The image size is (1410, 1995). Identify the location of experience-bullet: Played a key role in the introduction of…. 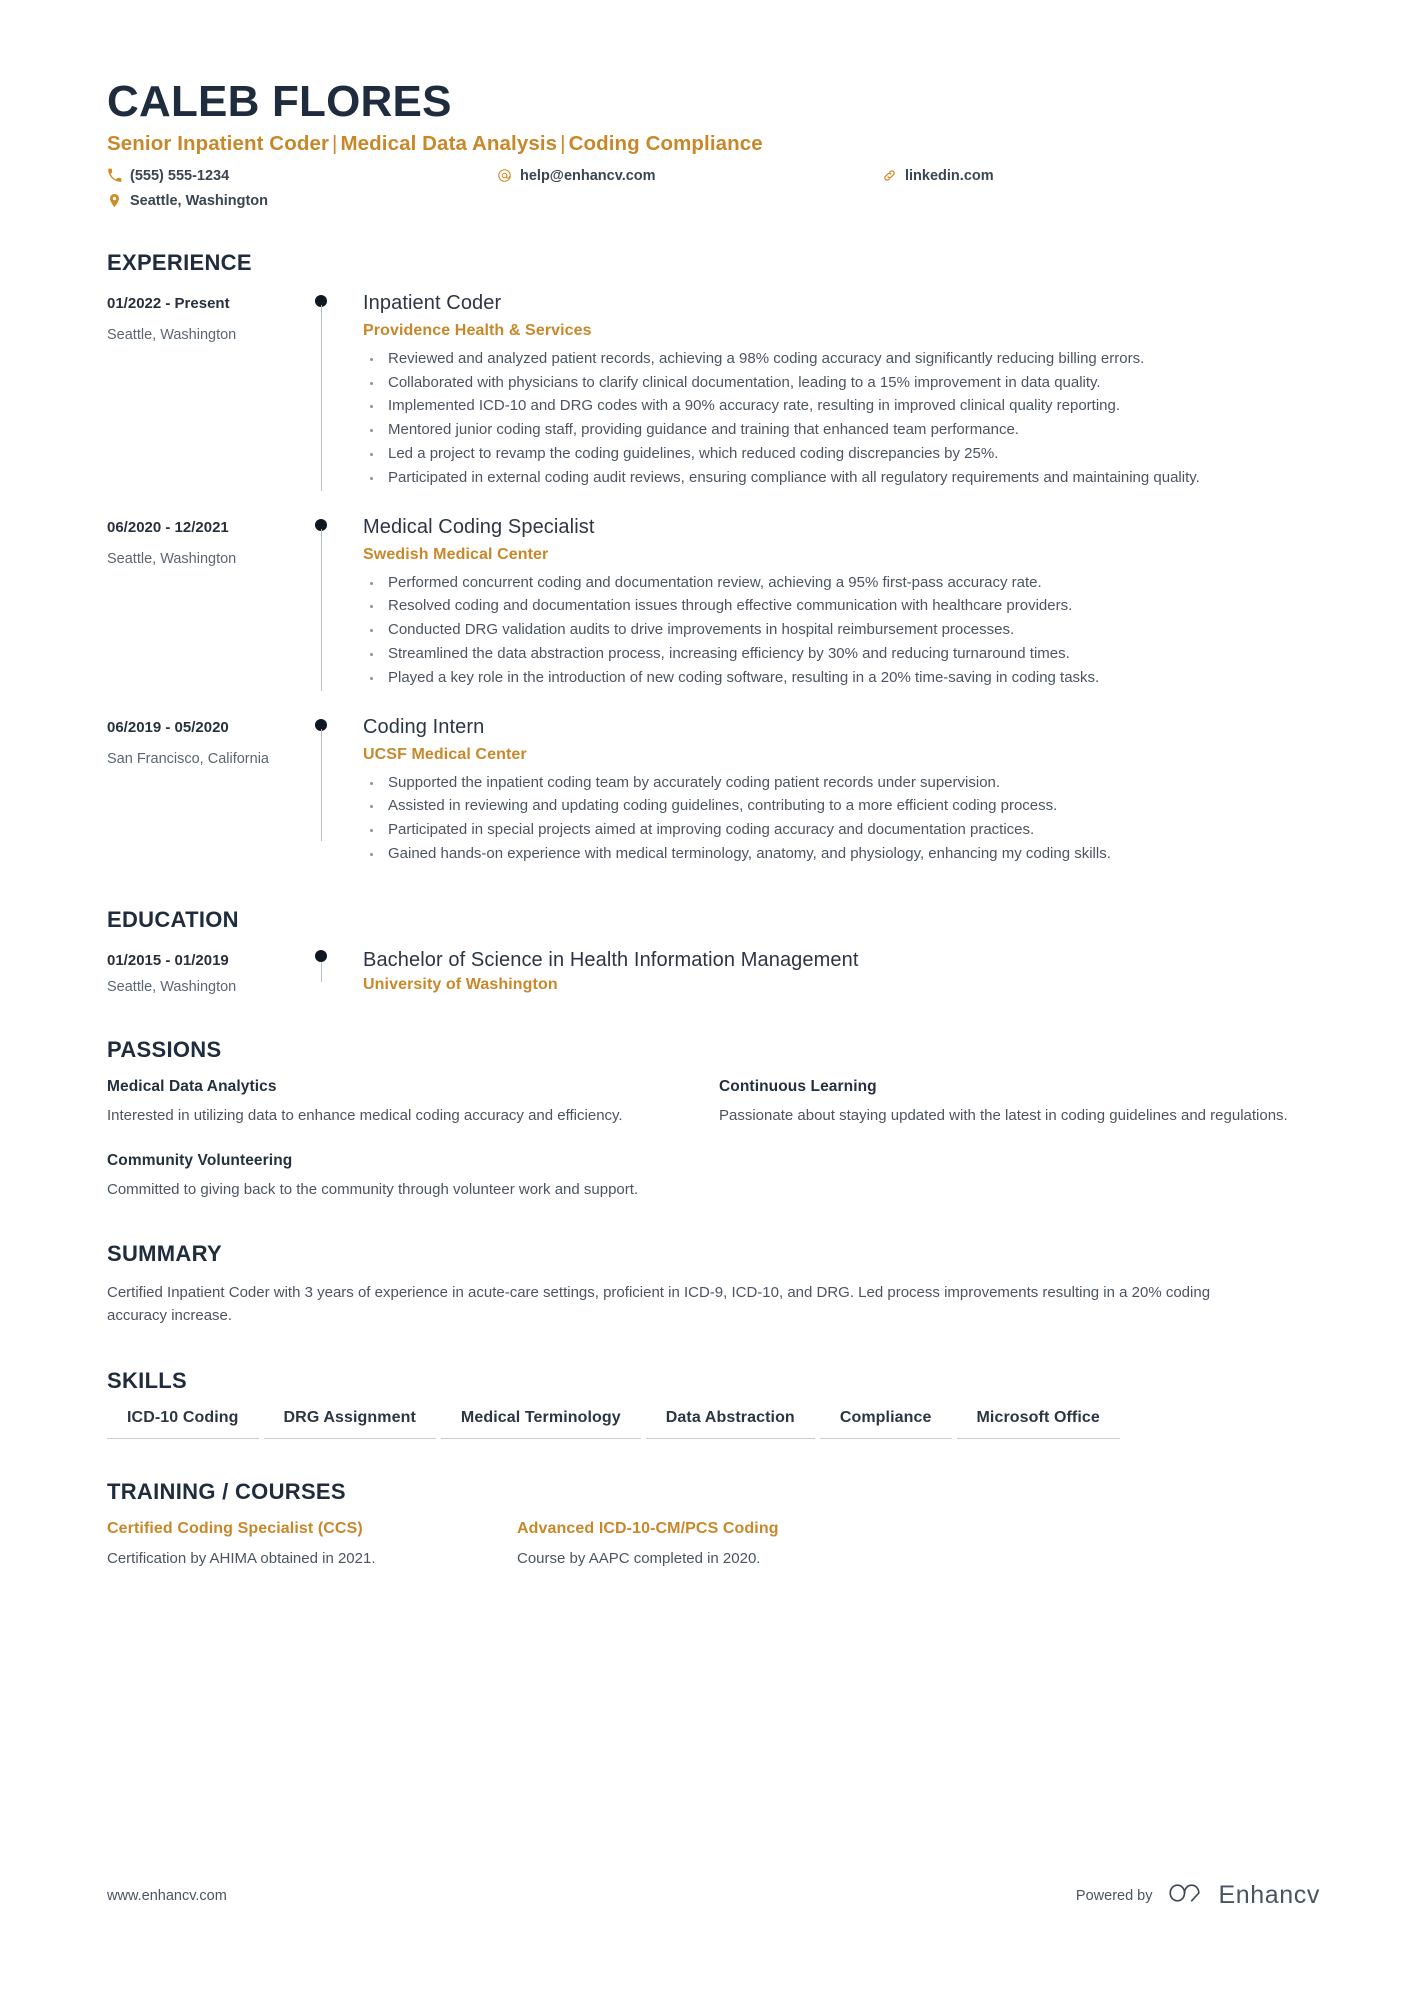
(841, 678).